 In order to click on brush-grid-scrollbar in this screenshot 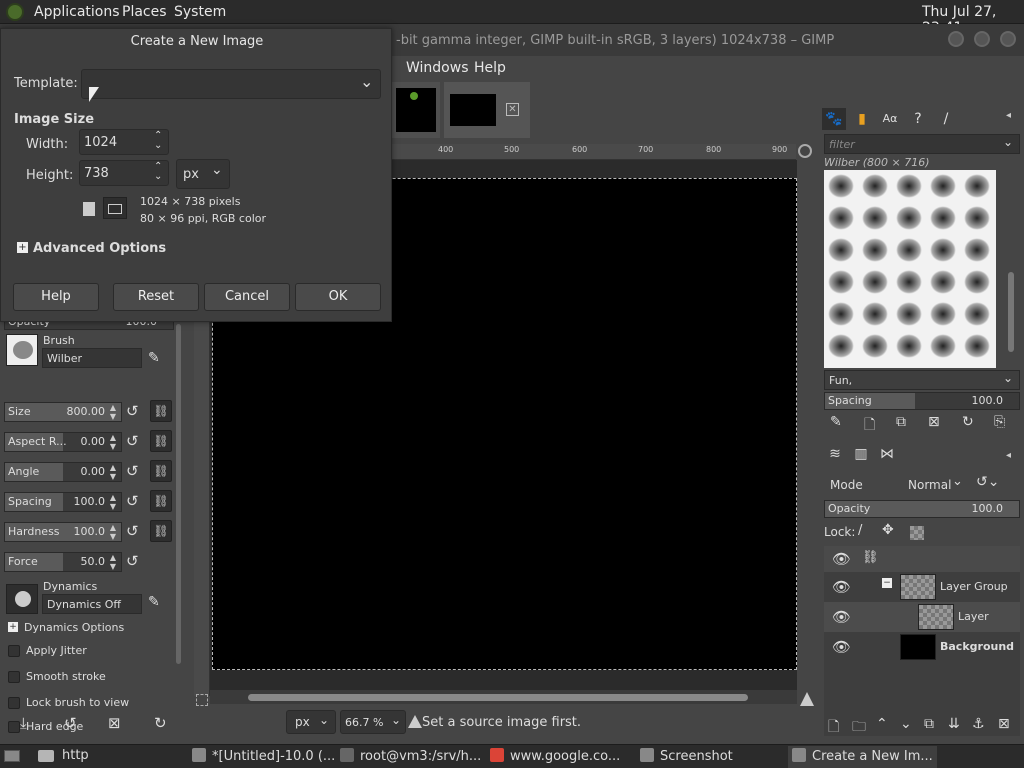, I will do `click(1011, 312)`.